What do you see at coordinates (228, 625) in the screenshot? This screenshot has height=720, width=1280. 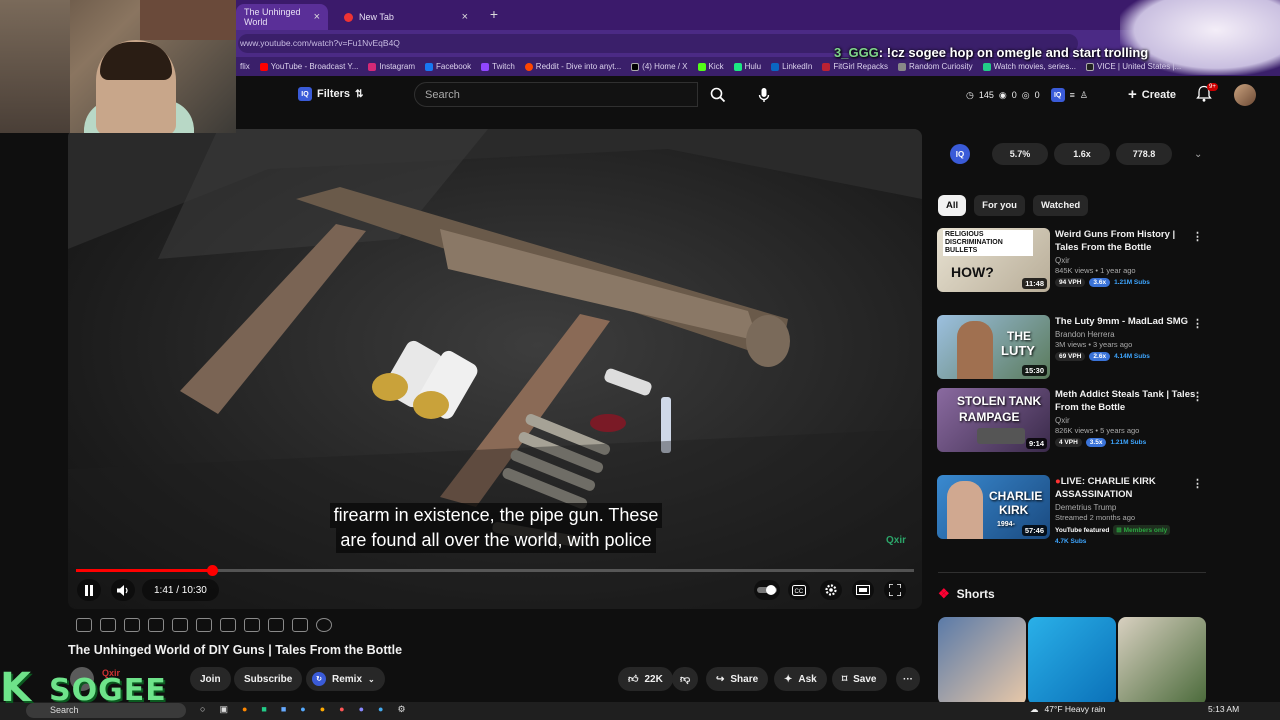 I see `speed-icon` at bounding box center [228, 625].